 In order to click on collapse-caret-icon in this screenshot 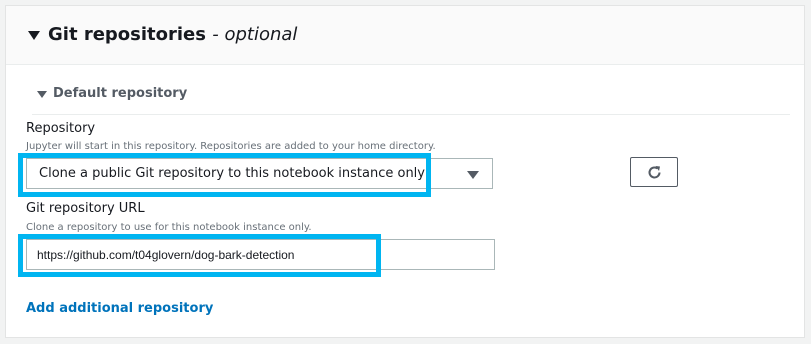, I will do `click(42, 94)`.